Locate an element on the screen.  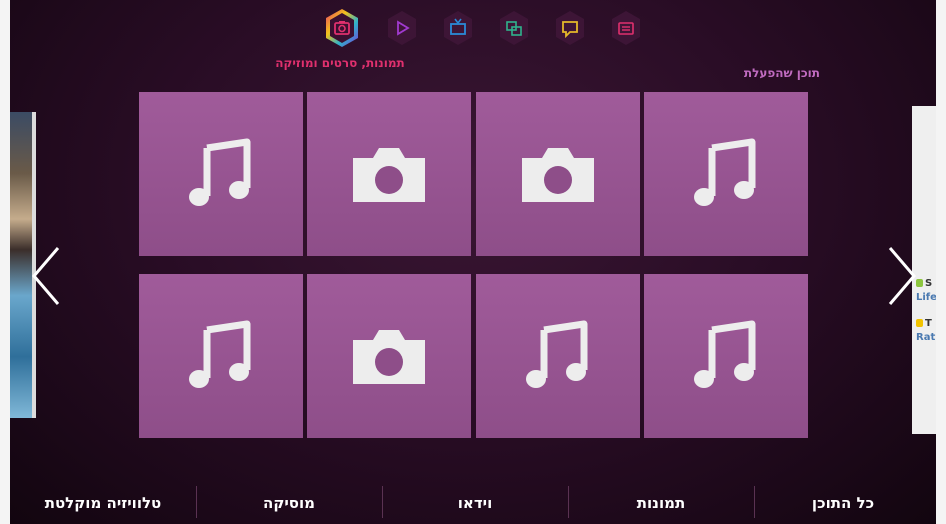
peek-text-1: S is located at coordinates (929, 283).